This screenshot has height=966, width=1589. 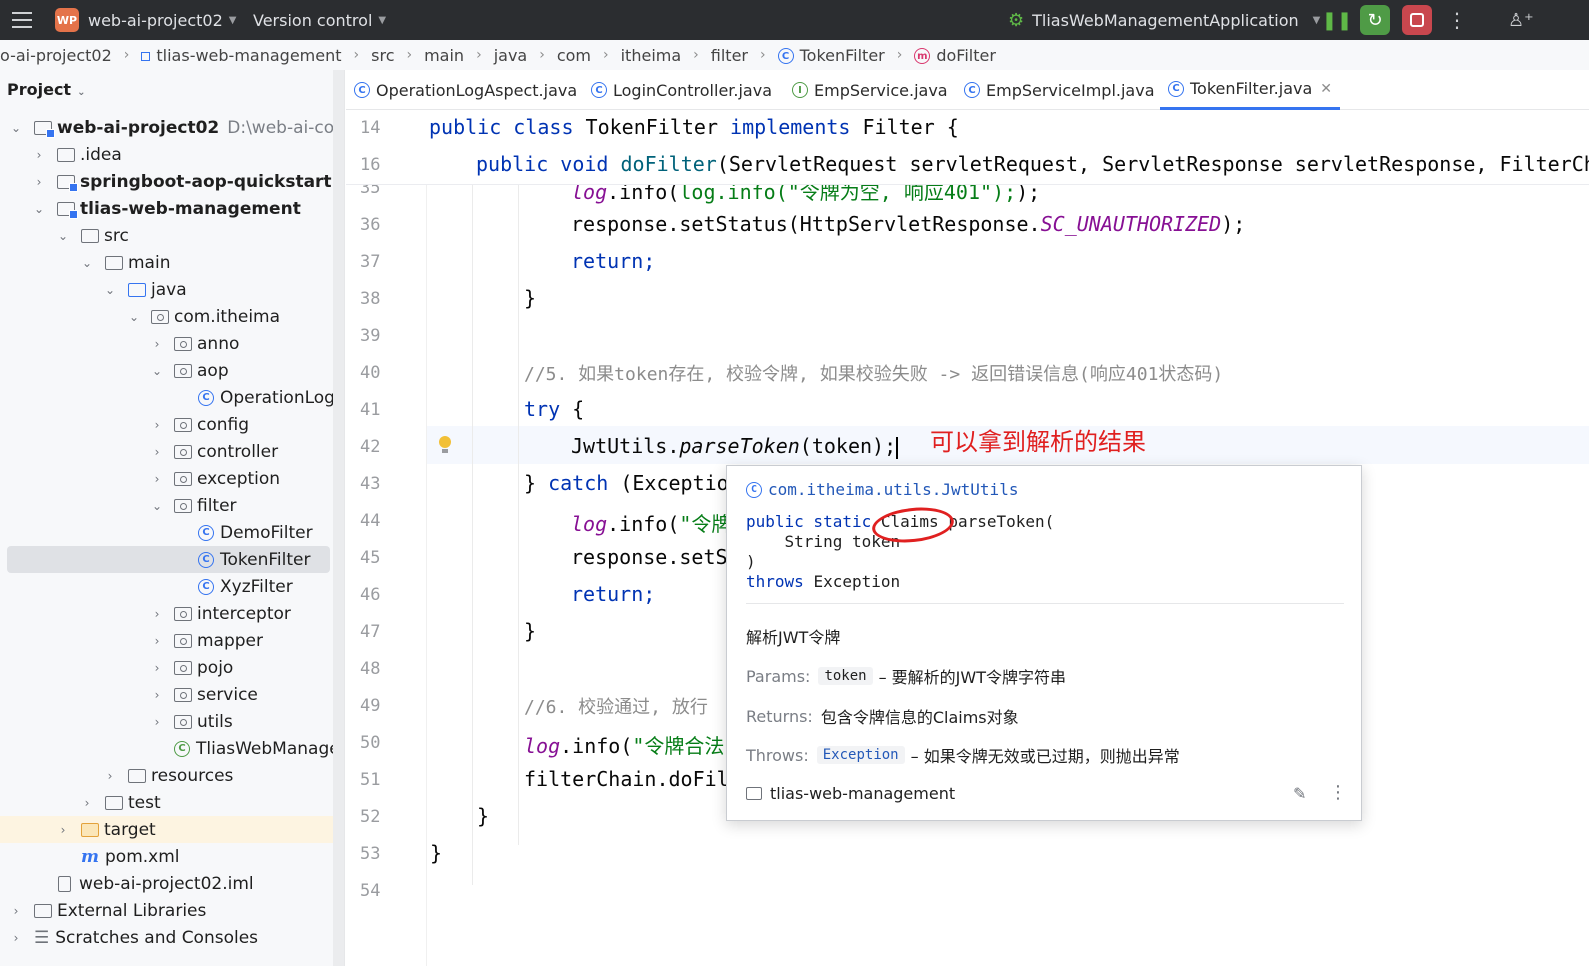 What do you see at coordinates (1457, 20) in the screenshot?
I see `more-actions-icon: ⋮` at bounding box center [1457, 20].